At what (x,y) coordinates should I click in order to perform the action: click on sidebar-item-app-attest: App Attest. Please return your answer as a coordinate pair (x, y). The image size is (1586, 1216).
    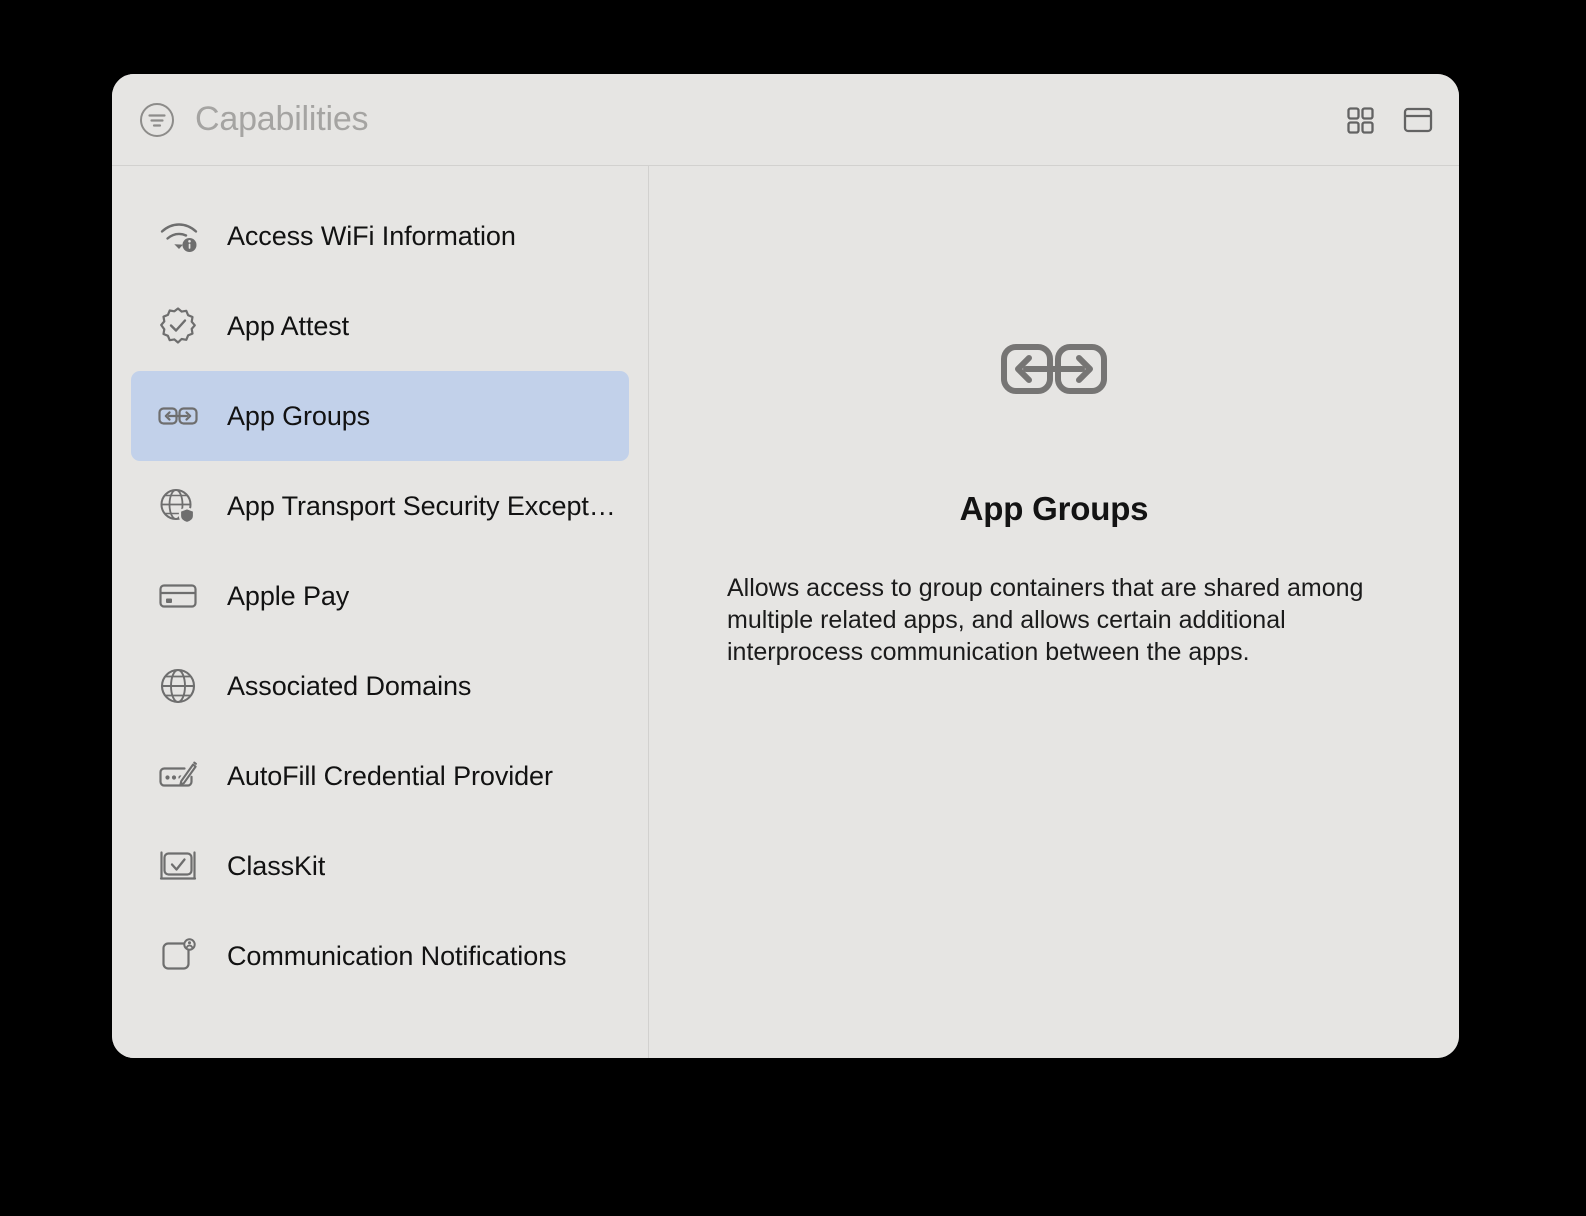
    Looking at the image, I should click on (380, 326).